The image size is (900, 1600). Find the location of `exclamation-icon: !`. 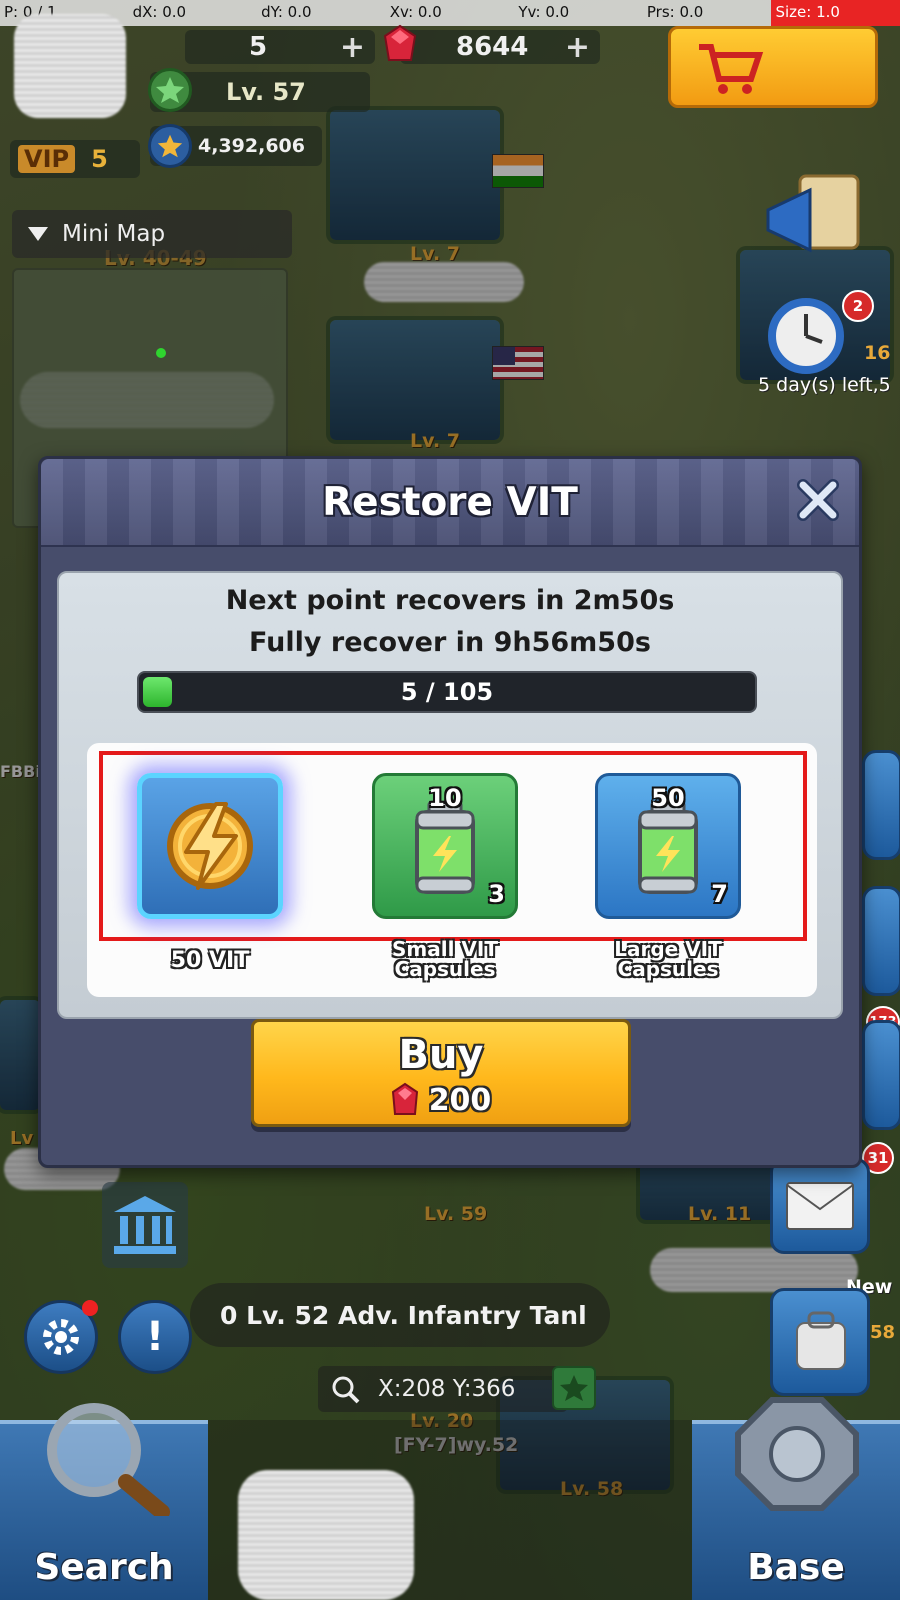

exclamation-icon: ! is located at coordinates (155, 1337).